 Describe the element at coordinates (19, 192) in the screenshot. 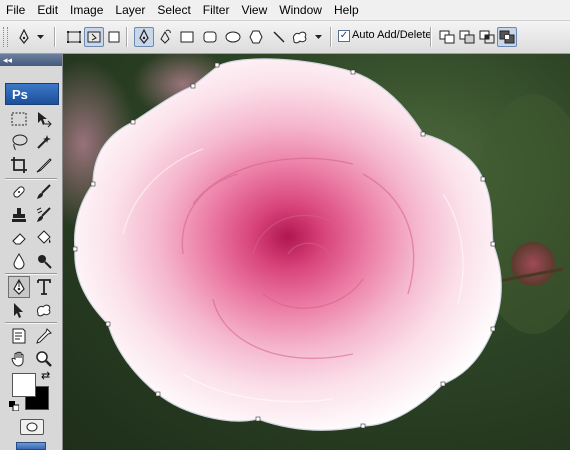

I see `spot-healing-brush-icon` at that location.